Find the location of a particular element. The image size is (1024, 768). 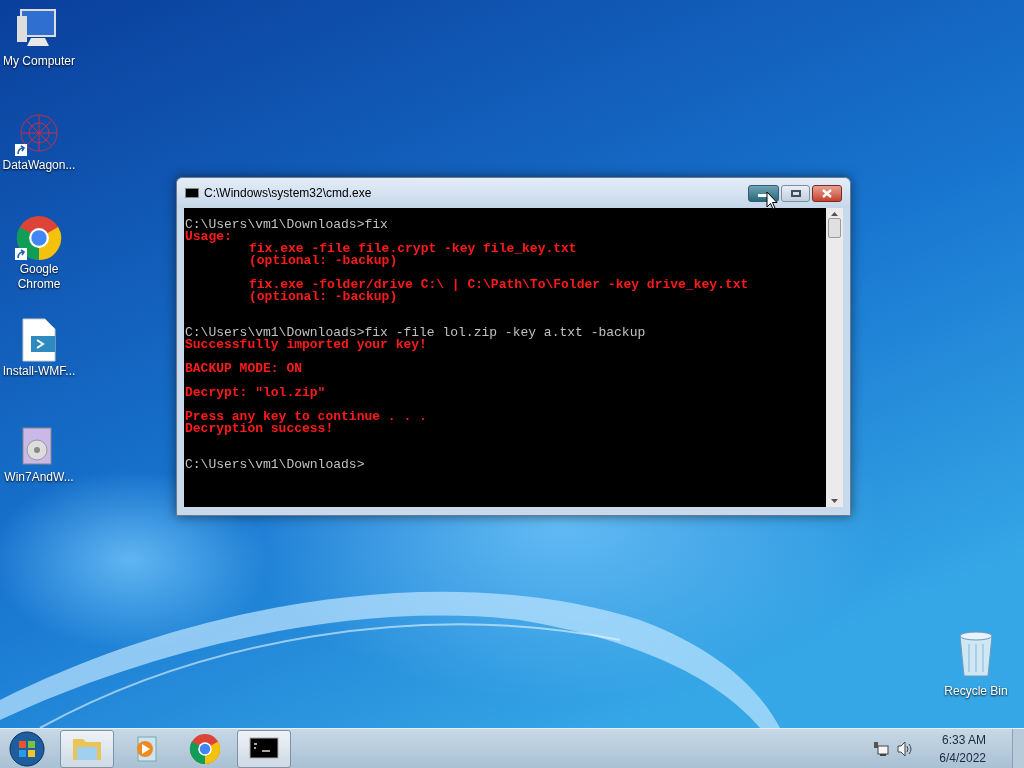

volume-icon is located at coordinates (905, 748).